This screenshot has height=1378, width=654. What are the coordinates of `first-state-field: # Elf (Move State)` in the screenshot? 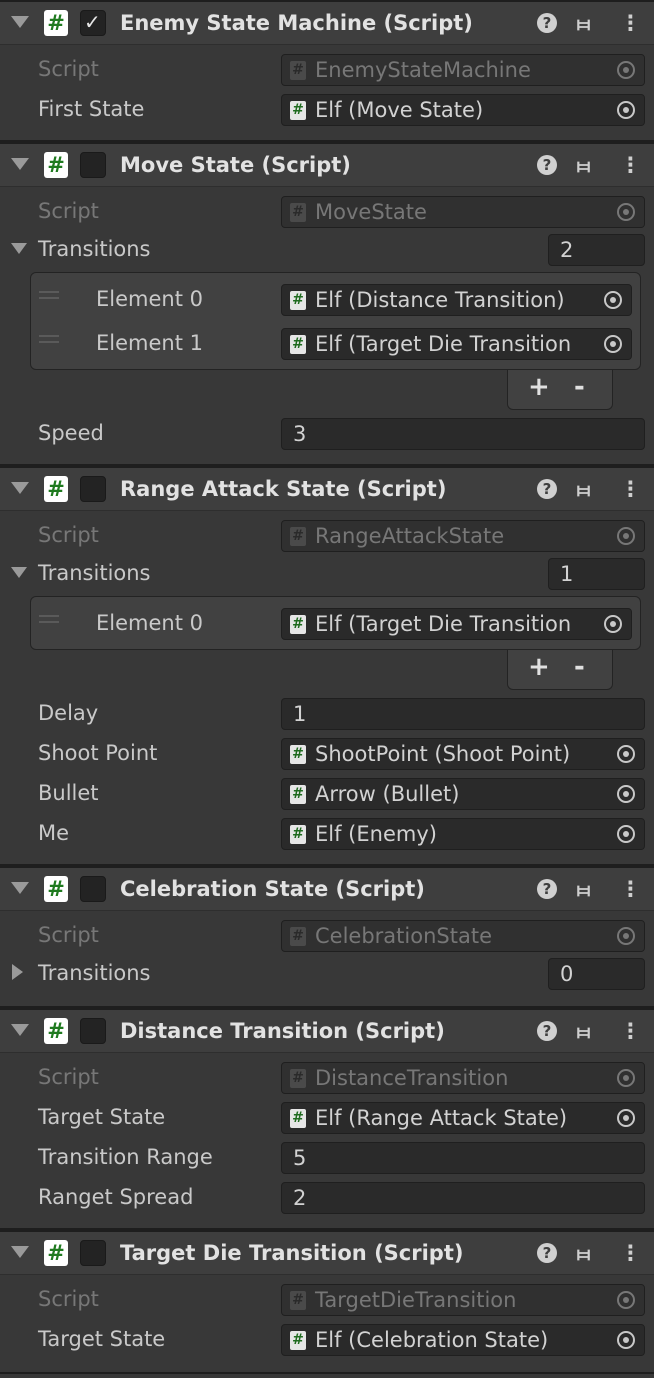 It's located at (463, 110).